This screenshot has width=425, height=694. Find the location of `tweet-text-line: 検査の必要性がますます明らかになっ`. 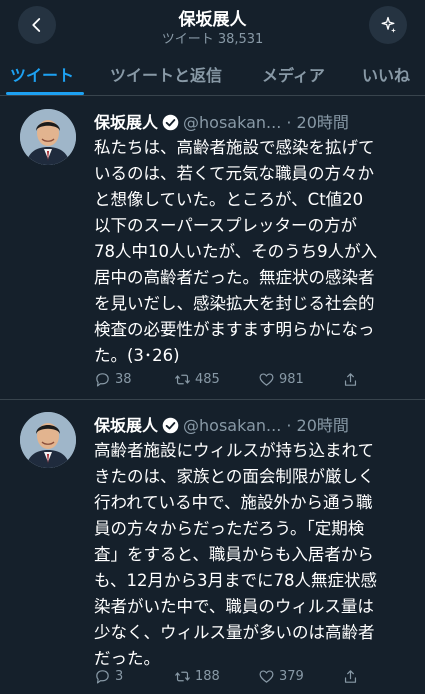

tweet-text-line: 検査の必要性がますます明らかになっ is located at coordinates (234, 329).